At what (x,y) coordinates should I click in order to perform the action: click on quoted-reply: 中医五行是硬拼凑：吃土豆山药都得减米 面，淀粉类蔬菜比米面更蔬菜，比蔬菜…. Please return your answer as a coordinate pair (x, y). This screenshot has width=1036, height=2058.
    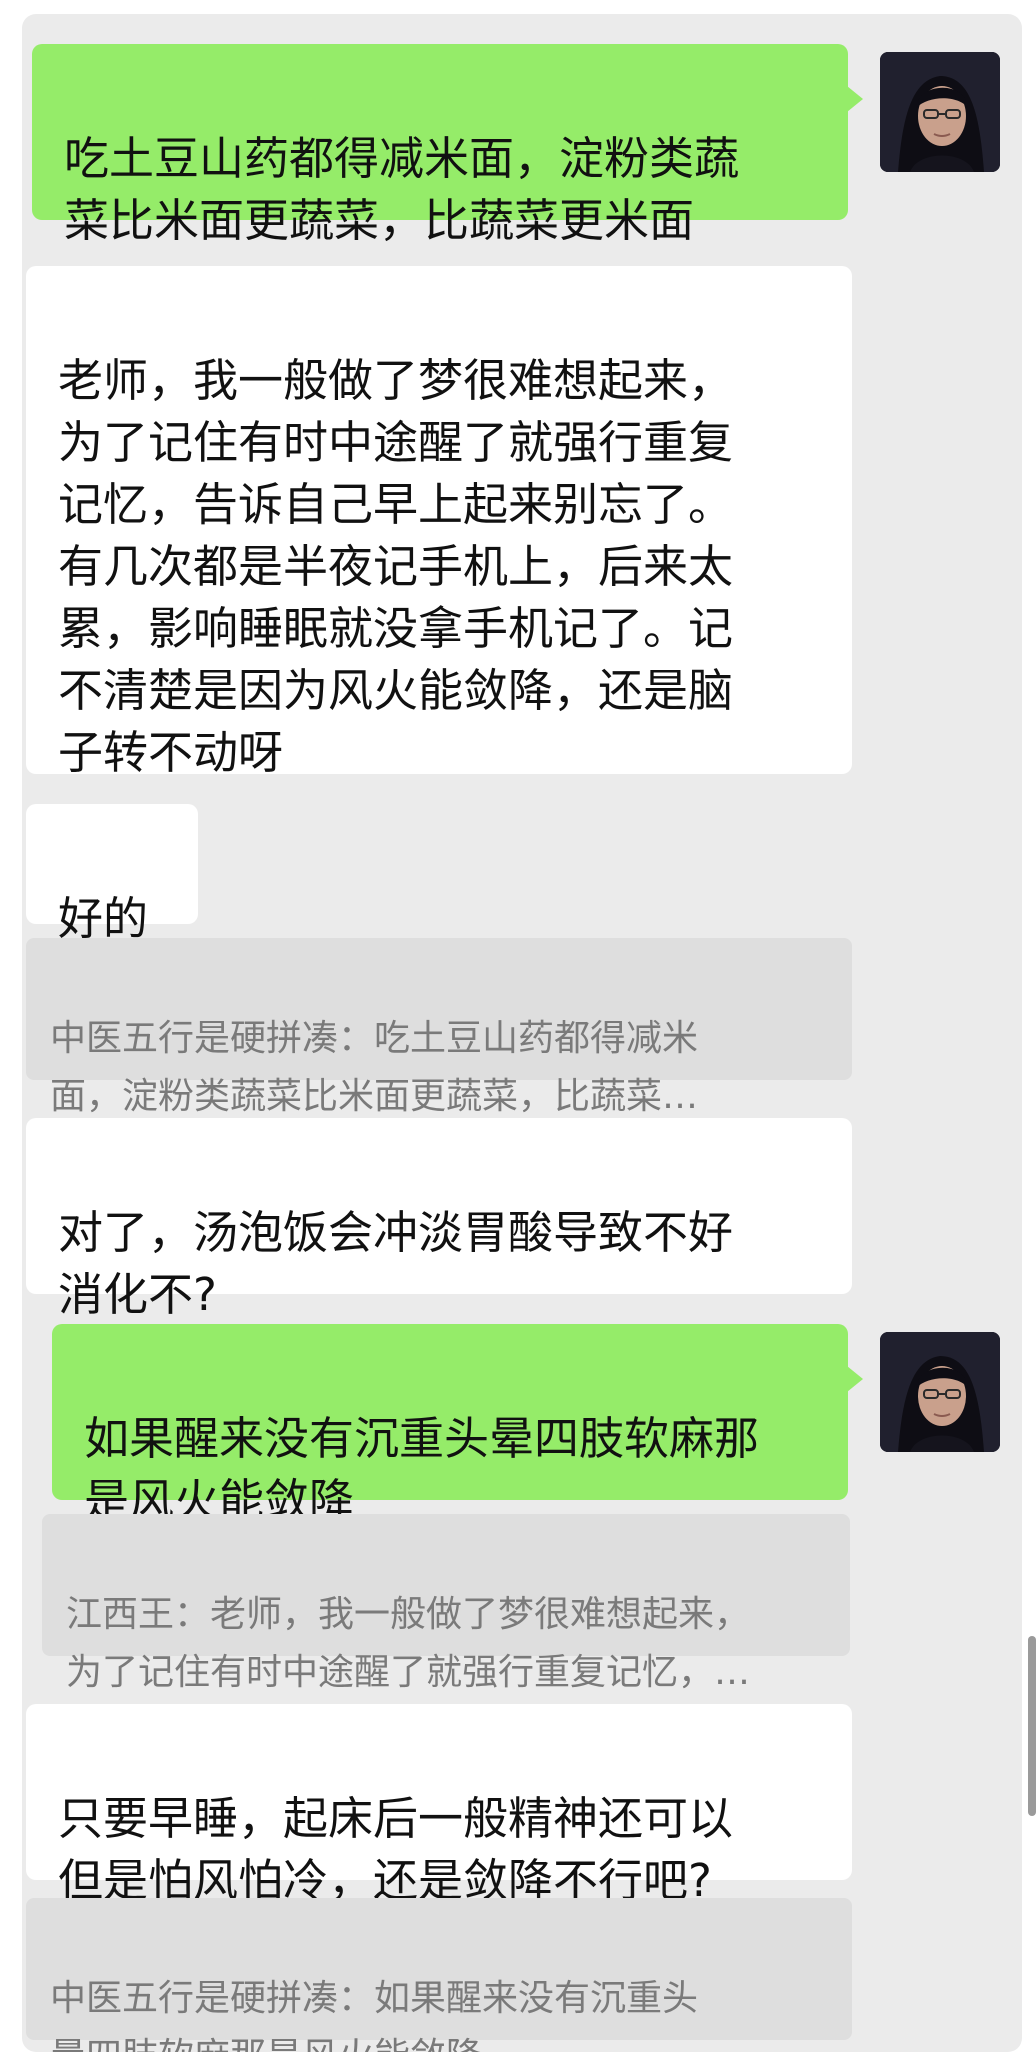
    Looking at the image, I should click on (439, 1027).